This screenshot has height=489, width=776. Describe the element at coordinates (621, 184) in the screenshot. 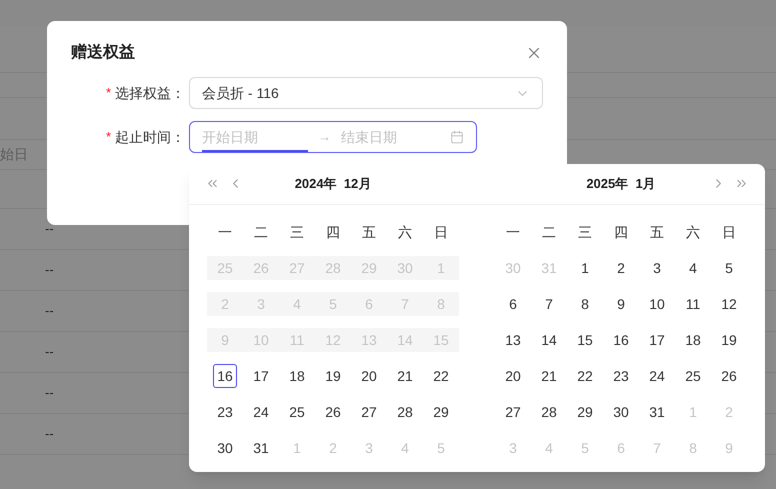

I see `month-title: 2025年 1月` at that location.